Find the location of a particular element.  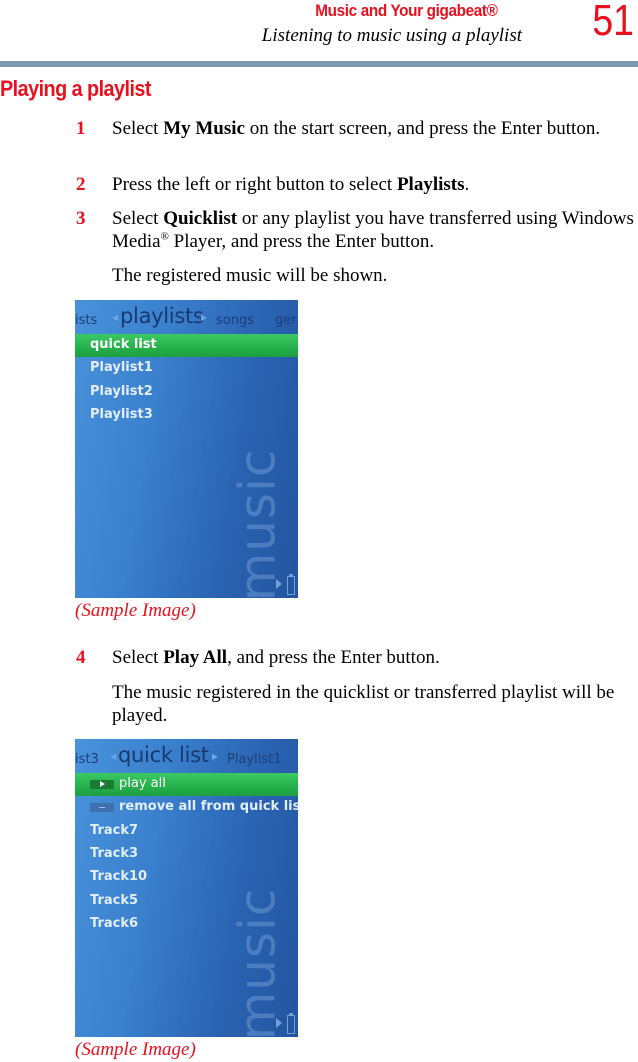

nav-next-category: Playlist1 is located at coordinates (254, 759).